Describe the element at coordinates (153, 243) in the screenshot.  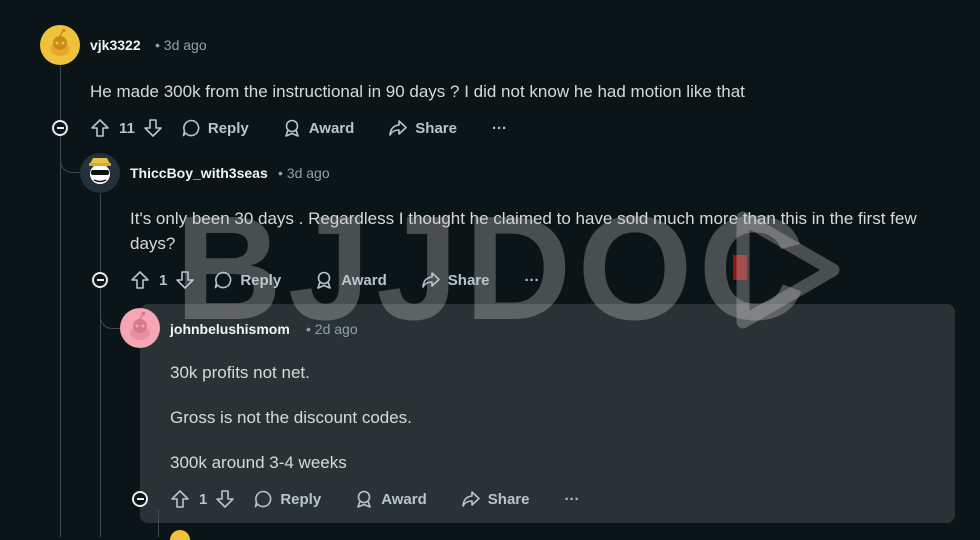
I see `comment-paragraph-line: days?` at that location.